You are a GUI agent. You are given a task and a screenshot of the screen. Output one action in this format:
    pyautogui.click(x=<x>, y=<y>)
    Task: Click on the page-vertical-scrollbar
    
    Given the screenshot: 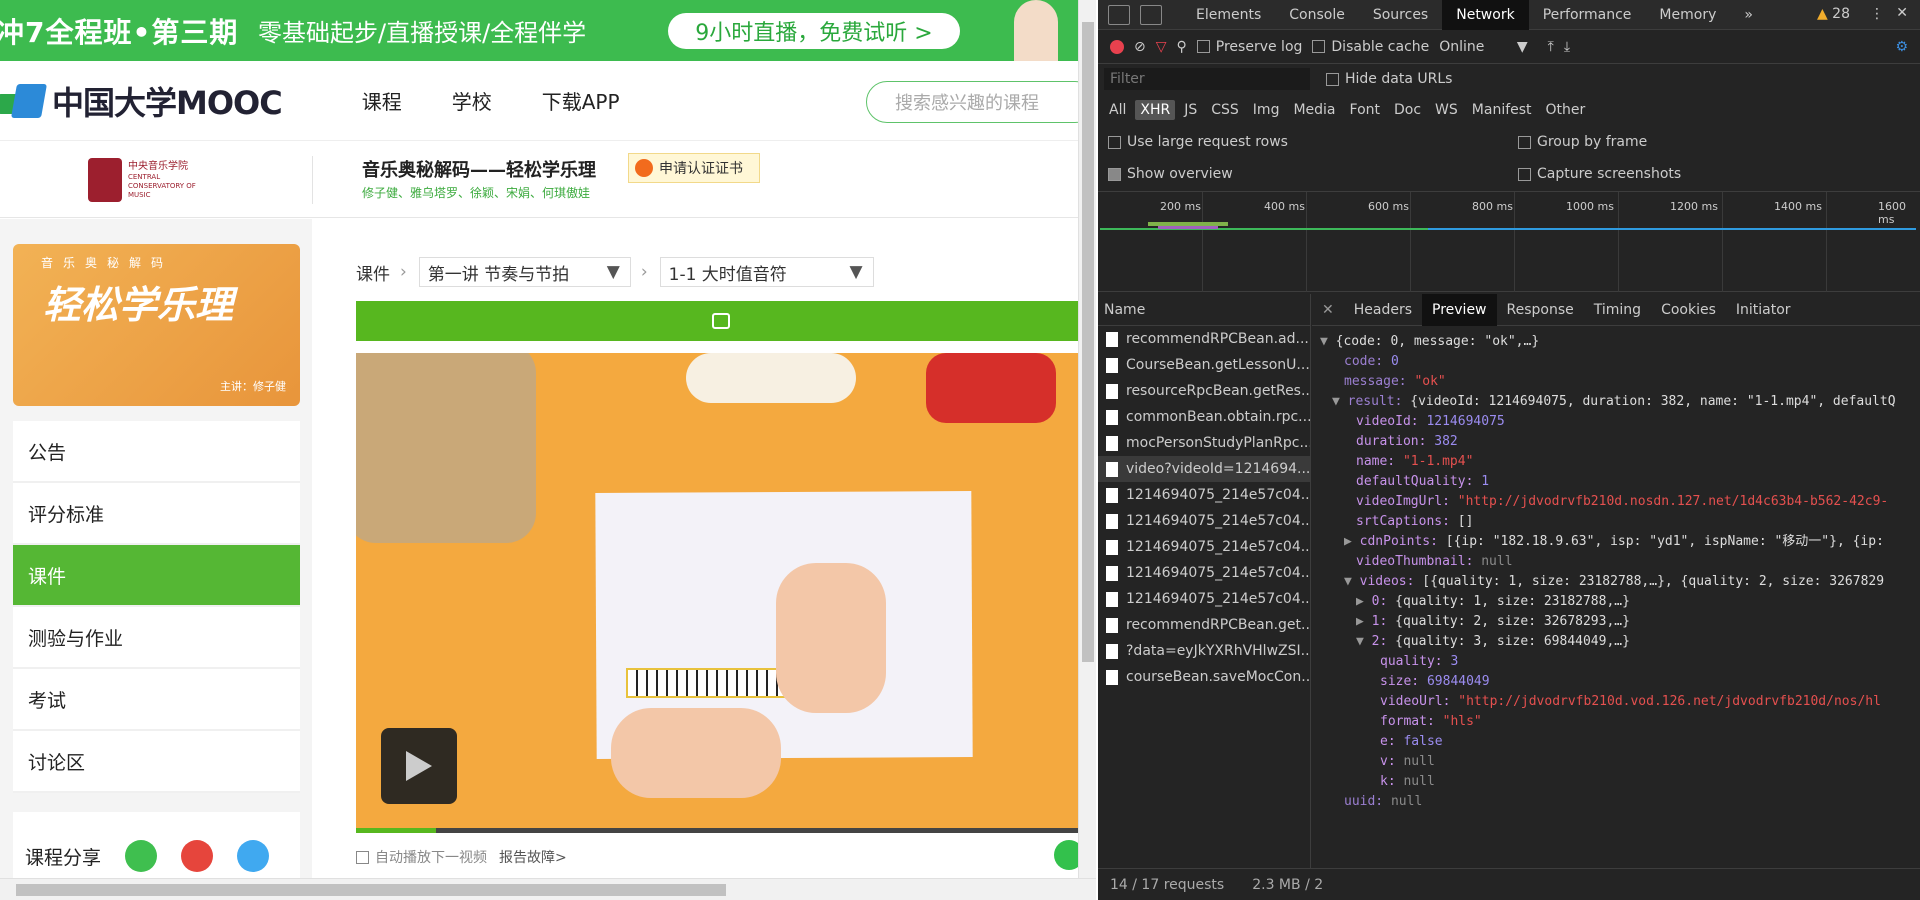 What is the action you would take?
    pyautogui.click(x=1087, y=439)
    